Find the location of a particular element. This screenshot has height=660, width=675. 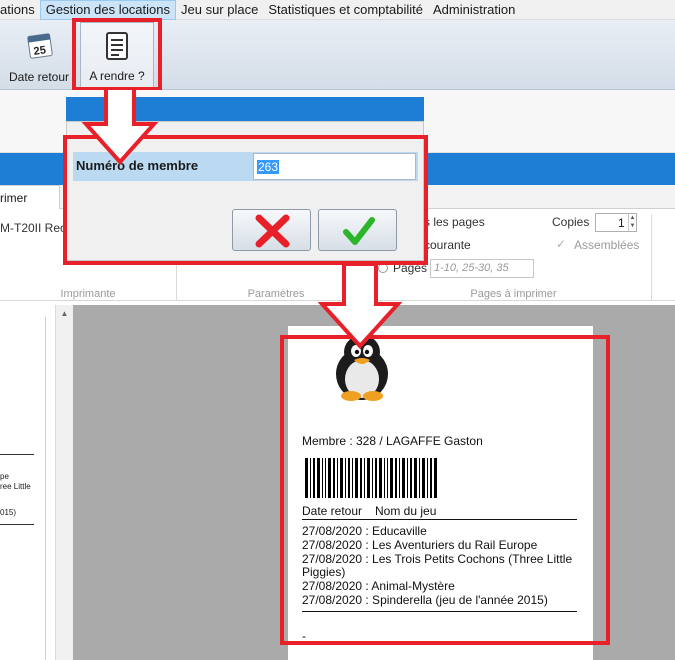

option-all-pages: s les pages is located at coordinates (454, 222).